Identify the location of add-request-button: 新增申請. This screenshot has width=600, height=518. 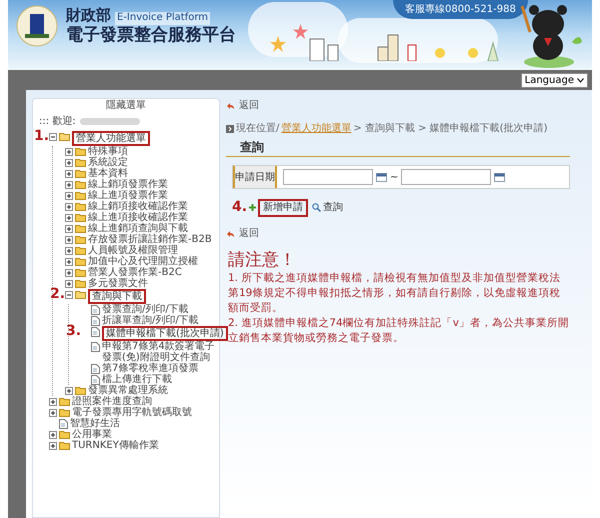
(283, 207).